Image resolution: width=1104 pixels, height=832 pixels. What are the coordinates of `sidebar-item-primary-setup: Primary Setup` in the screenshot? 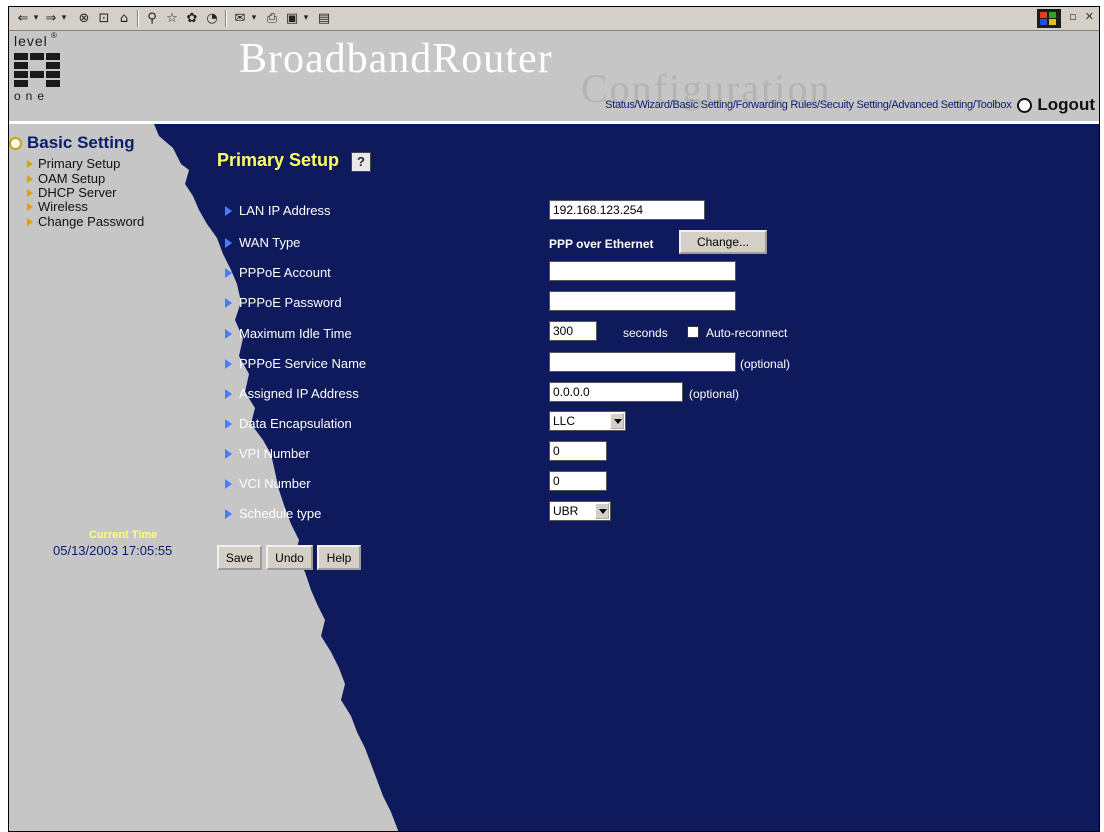 It's located at (73, 163).